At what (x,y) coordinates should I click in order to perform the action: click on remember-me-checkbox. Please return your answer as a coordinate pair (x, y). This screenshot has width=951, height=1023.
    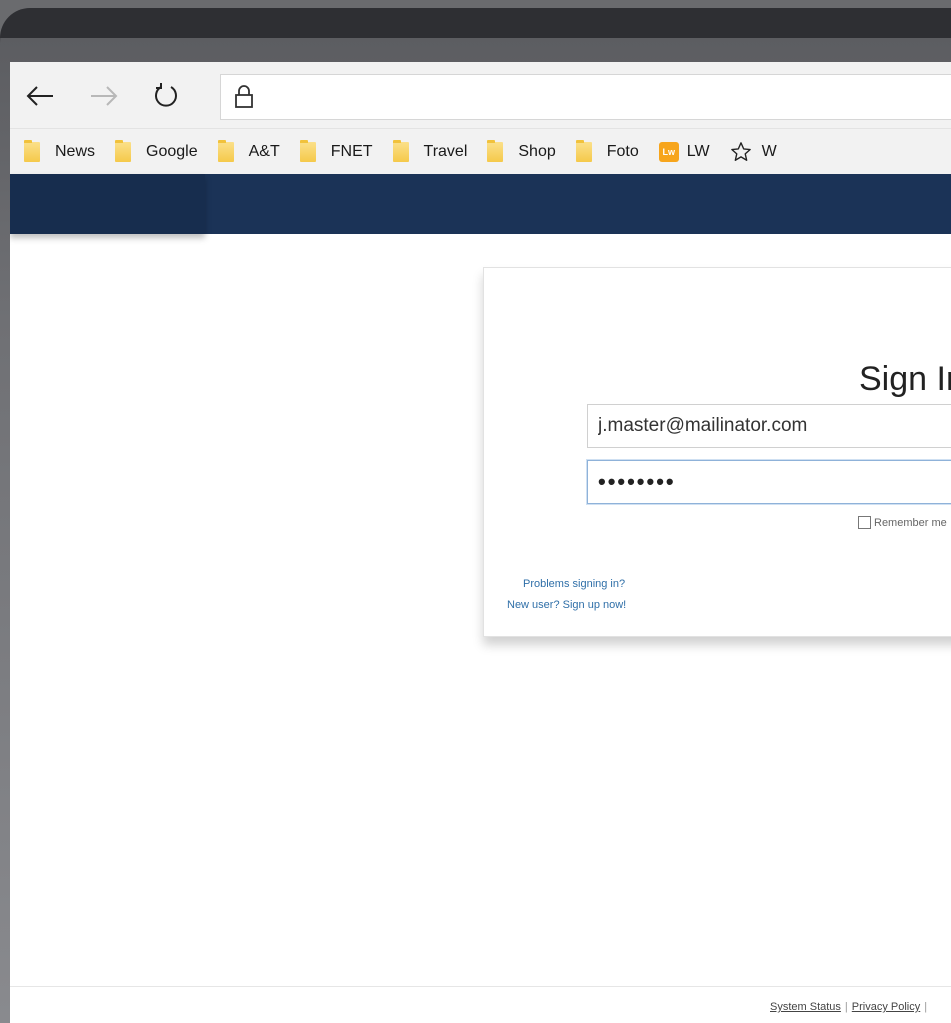
    Looking at the image, I should click on (864, 522).